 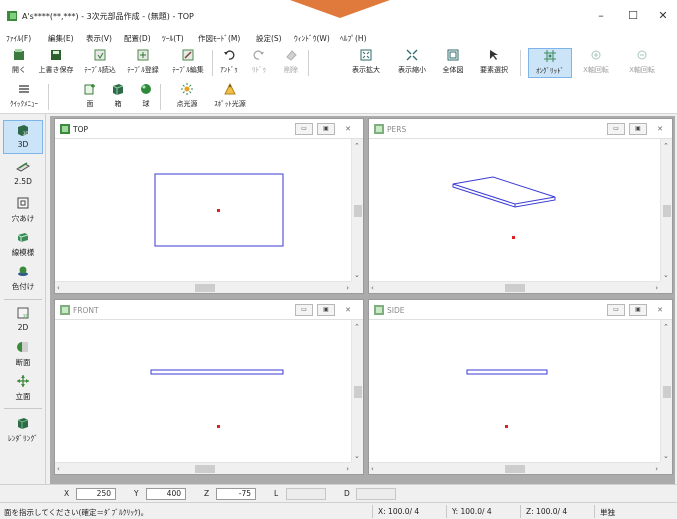 What do you see at coordinates (596, 63) in the screenshot?
I see `x-rotate-button: X軸回転` at bounding box center [596, 63].